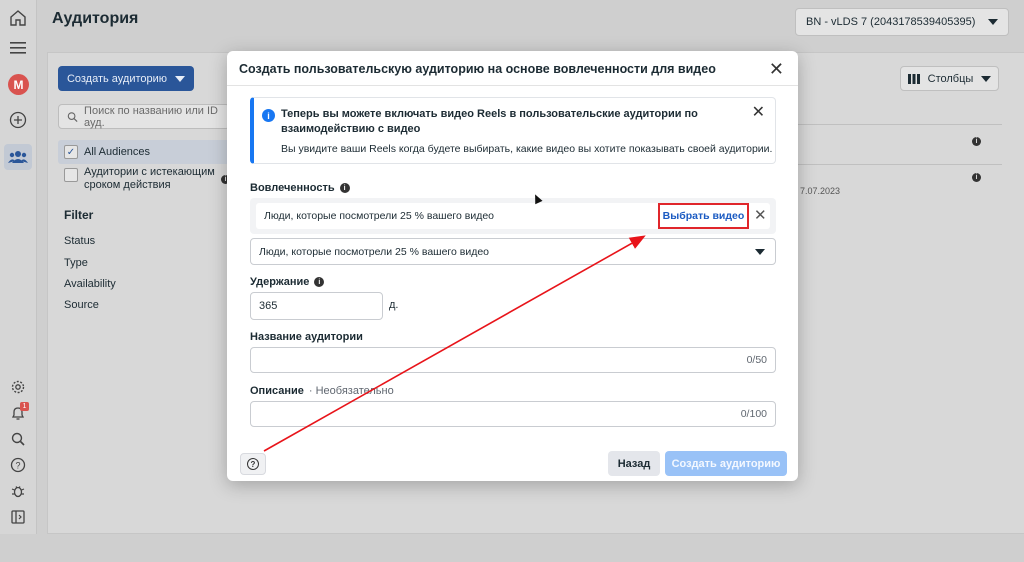  I want to click on filter-source-label: Source, so click(81, 305).